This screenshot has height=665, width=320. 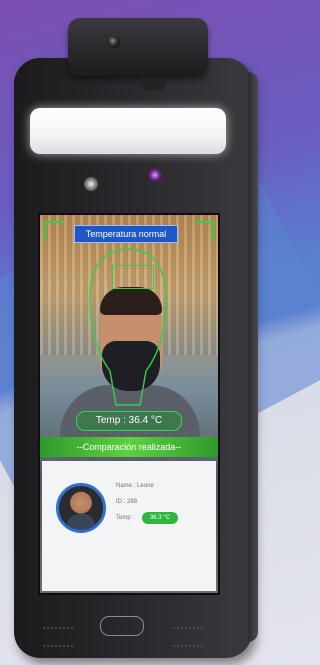 What do you see at coordinates (91, 184) in the screenshot?
I see `ir-sensor-icon` at bounding box center [91, 184].